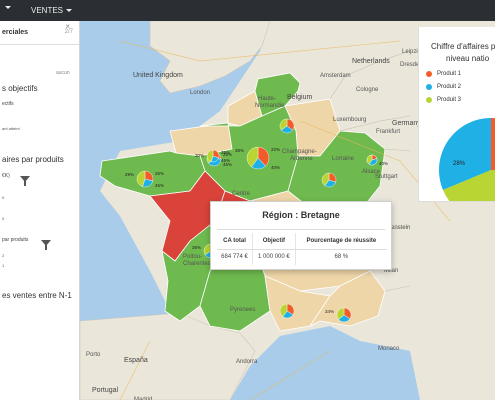 This screenshot has width=495, height=400. I want to click on menu-ventes: VENTES, so click(52, 10).